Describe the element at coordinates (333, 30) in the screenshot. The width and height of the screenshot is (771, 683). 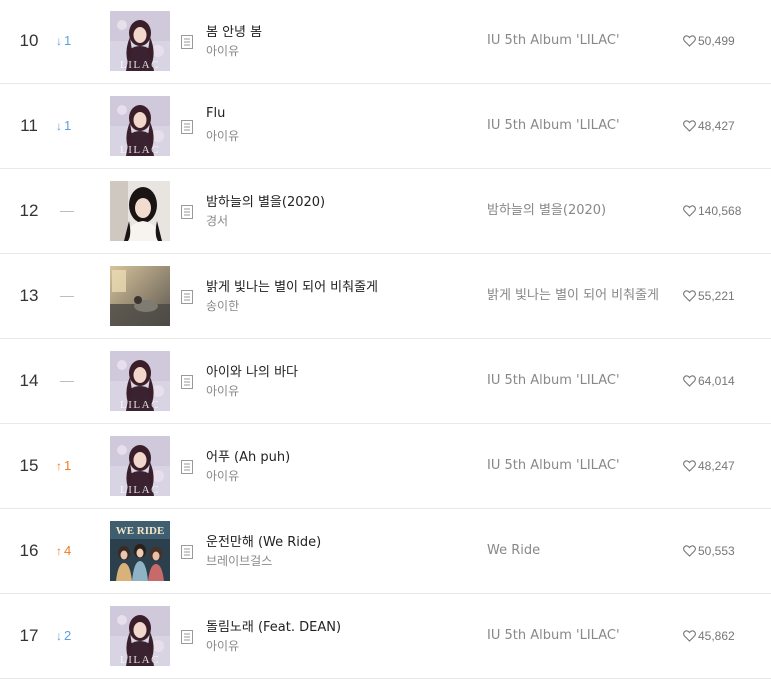
I see `song-title: 봄 안녕 봄` at that location.